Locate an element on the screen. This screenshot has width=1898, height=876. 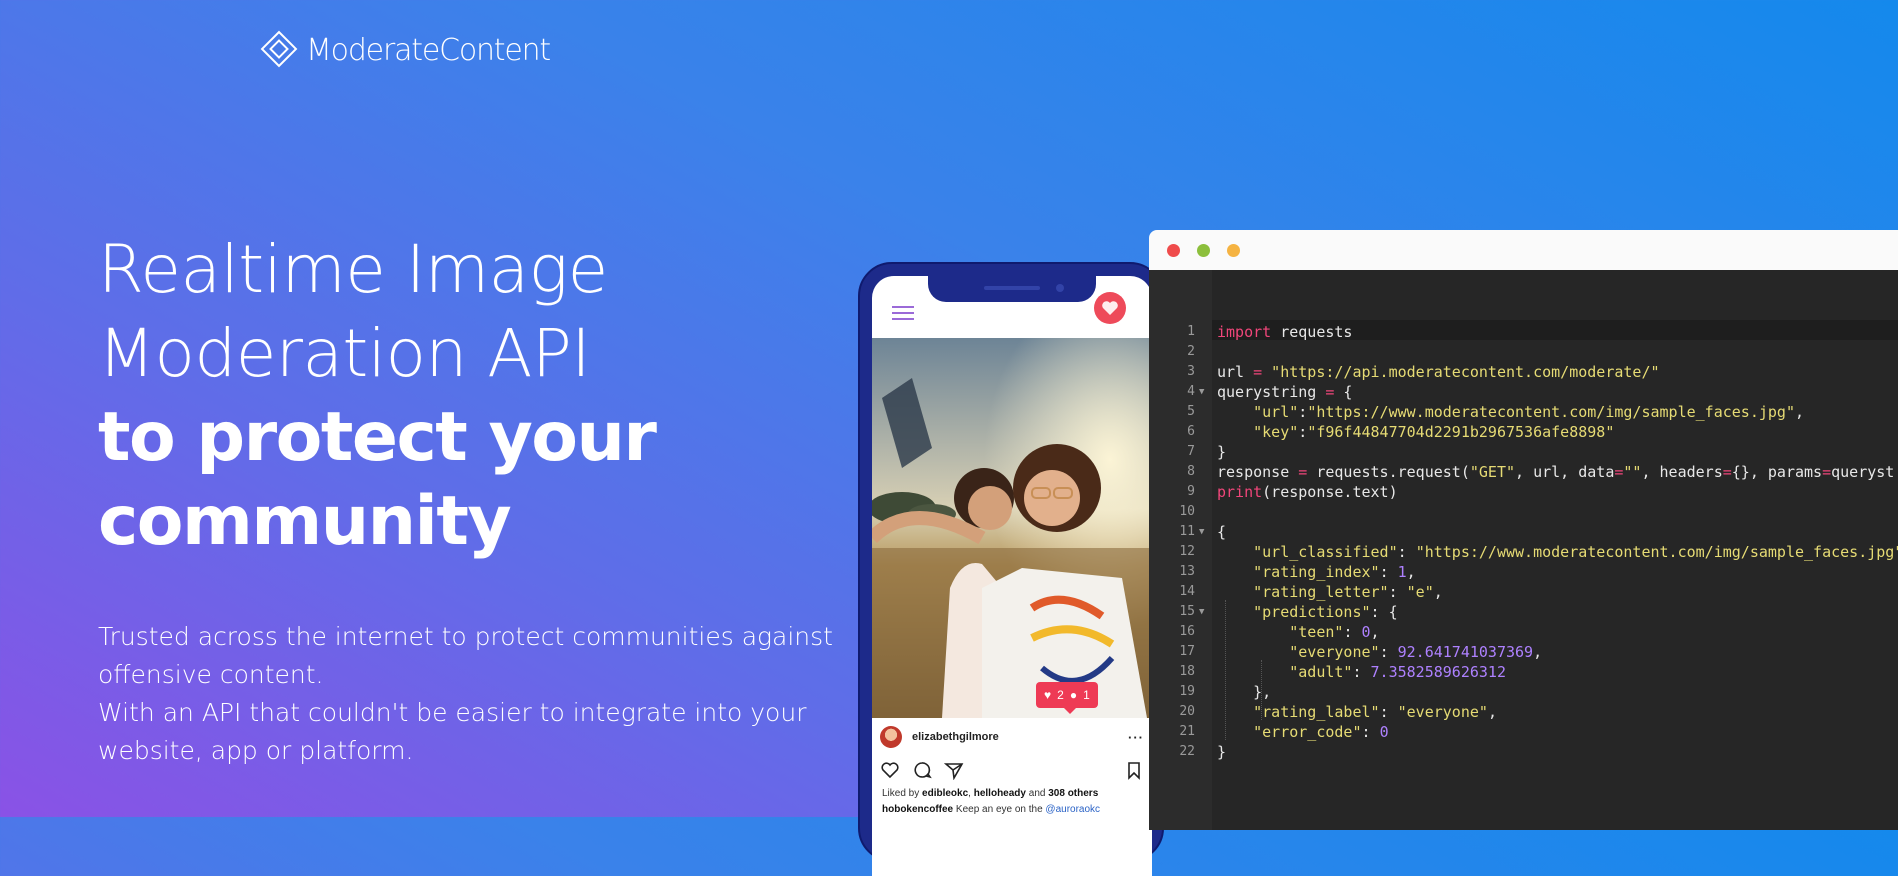
string: "everyone" is located at coordinates (1334, 652).